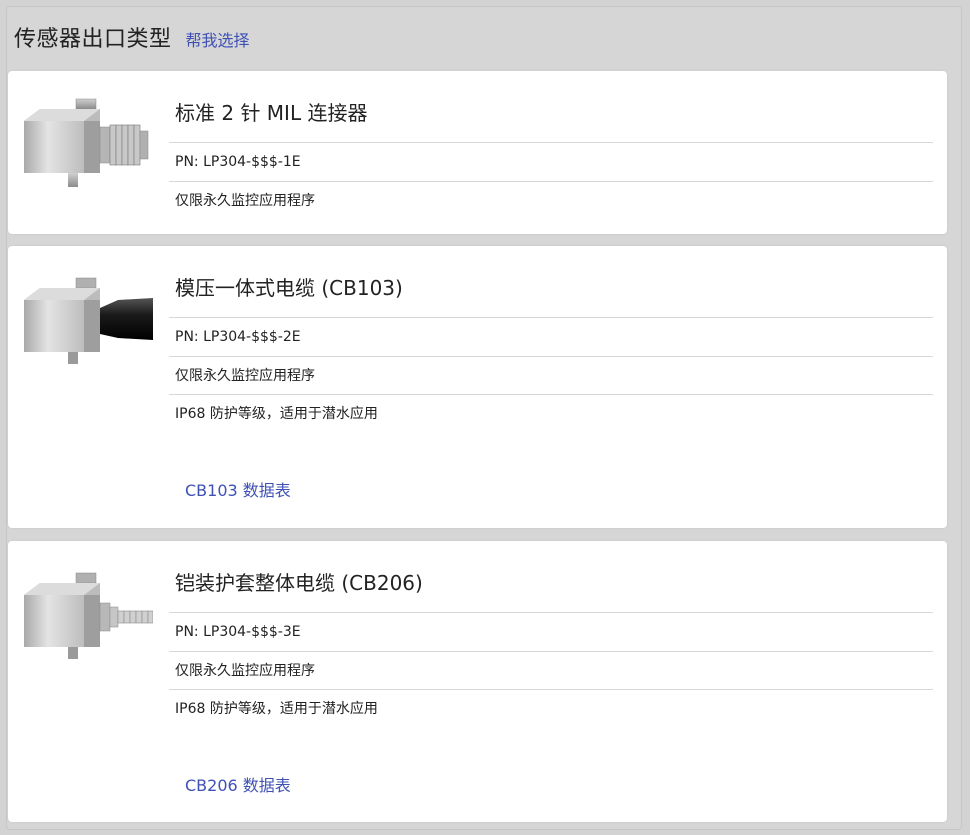 The height and width of the screenshot is (835, 970). Describe the element at coordinates (238, 784) in the screenshot. I see `cb206-datasheet-link: CB206 数据表` at that location.